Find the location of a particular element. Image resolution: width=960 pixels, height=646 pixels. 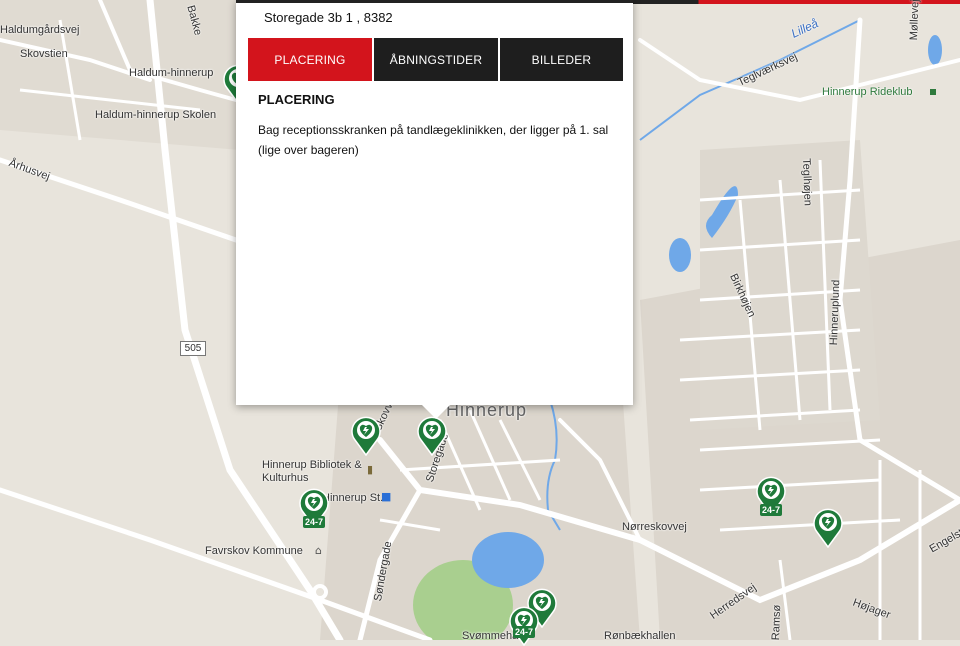

road-number-505: 505 is located at coordinates (193, 348).